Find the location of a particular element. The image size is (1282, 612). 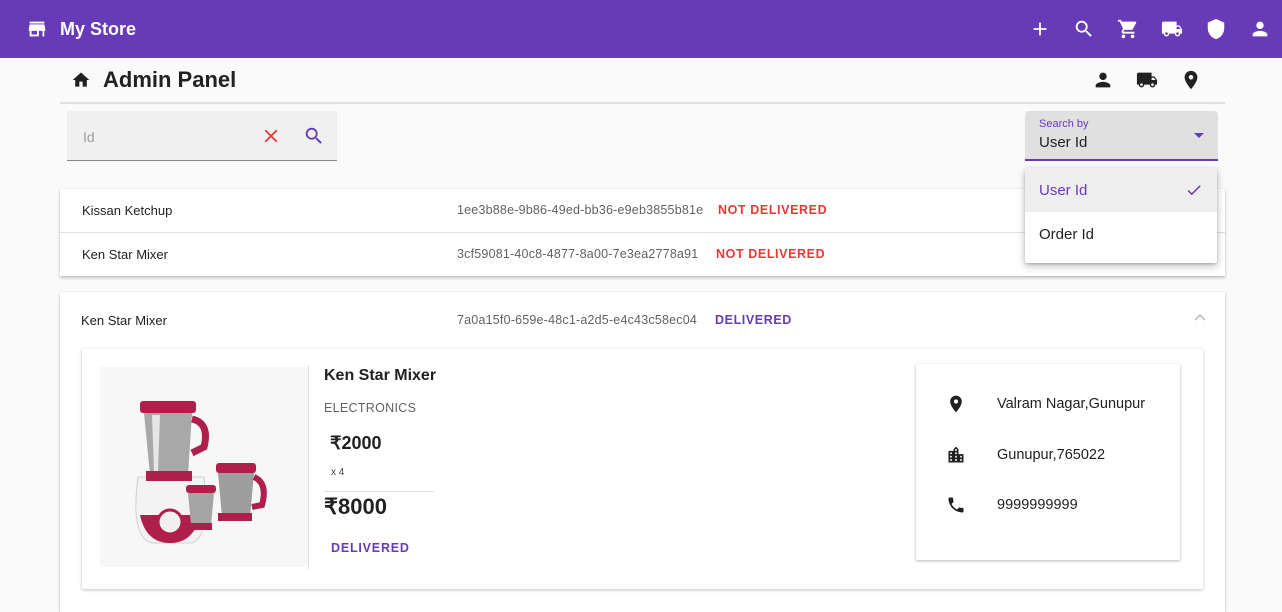

product-quantity: x 4 is located at coordinates (338, 472).